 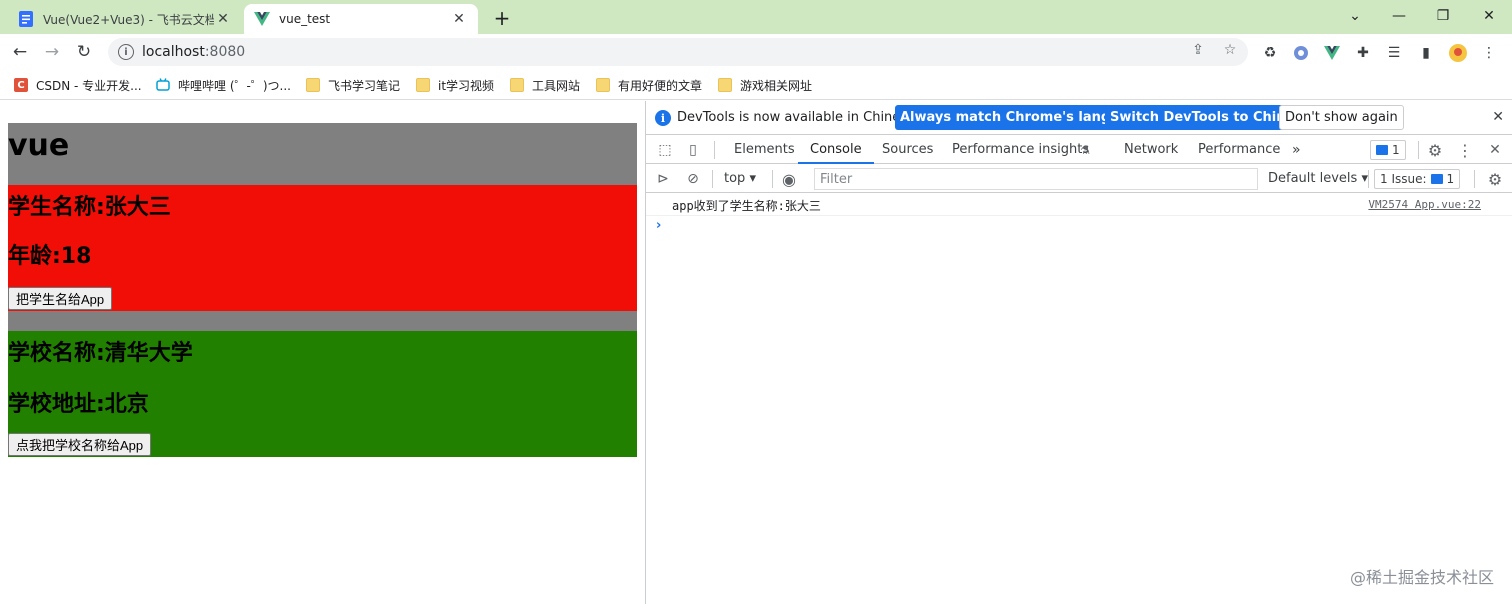 I want to click on forward-icon: →, so click(x=52, y=52).